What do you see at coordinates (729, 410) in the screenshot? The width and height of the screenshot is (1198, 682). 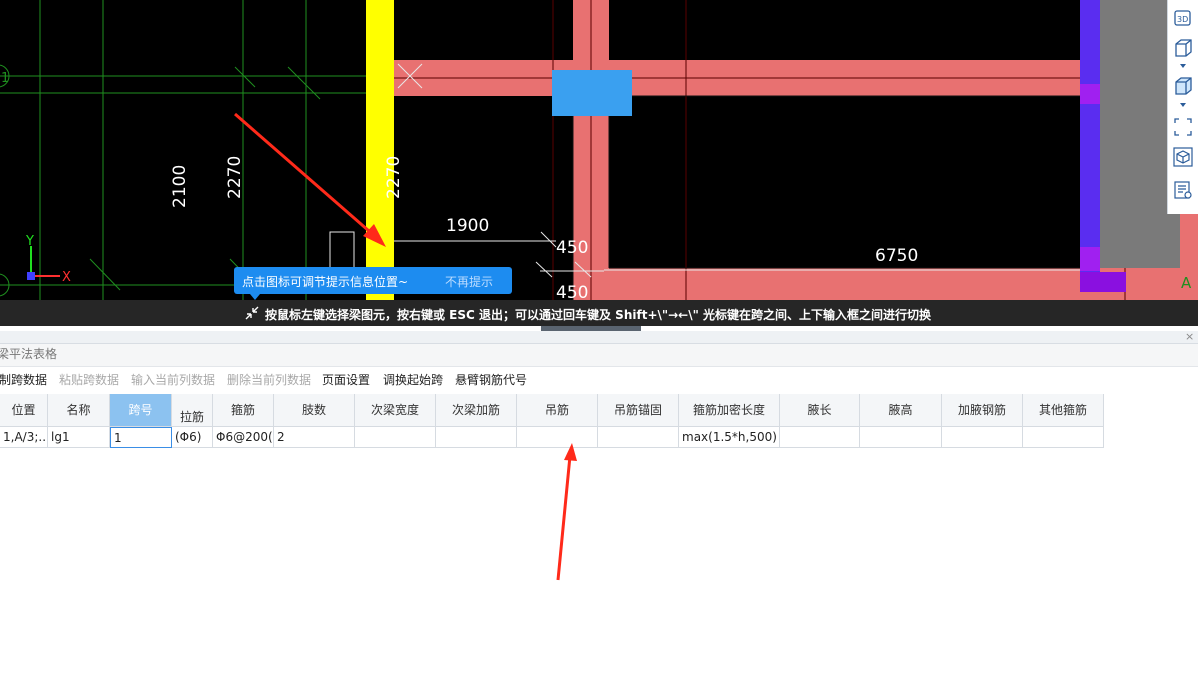 I see `col-header-densify-length: 箍筋加密长度` at bounding box center [729, 410].